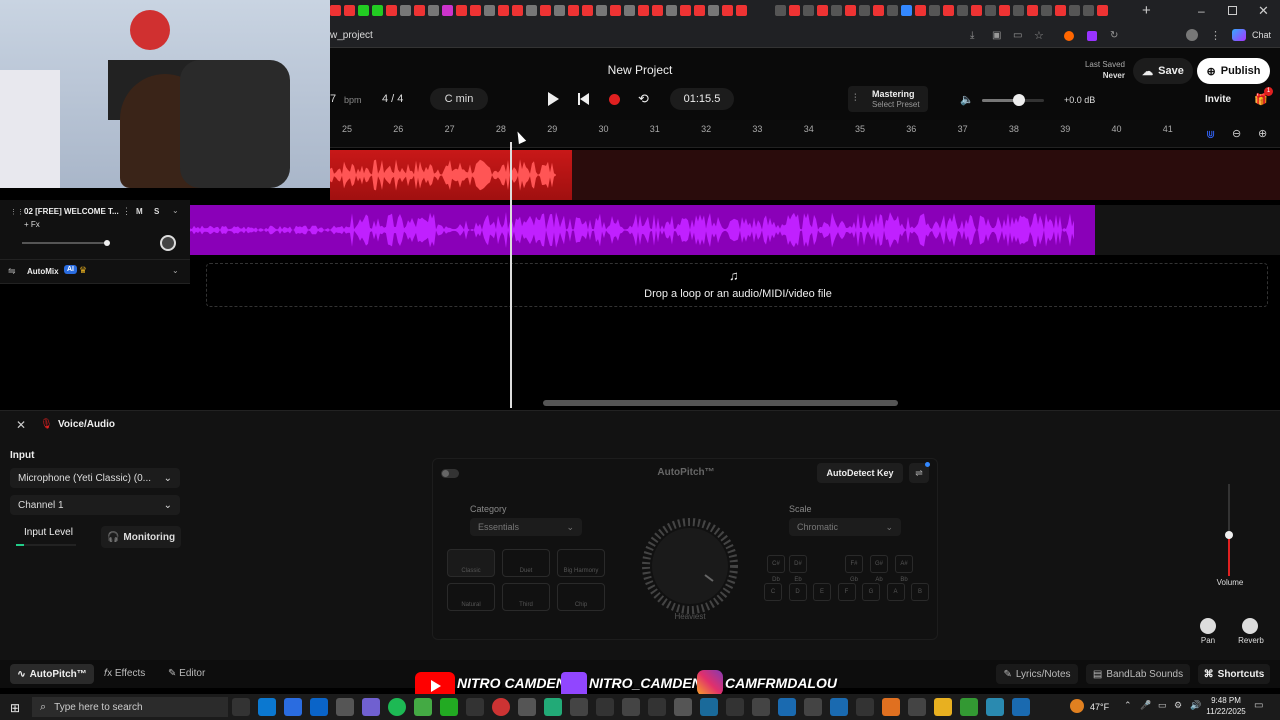  Describe the element at coordinates (333, 99) in the screenshot. I see `bpm-value: 7` at that location.